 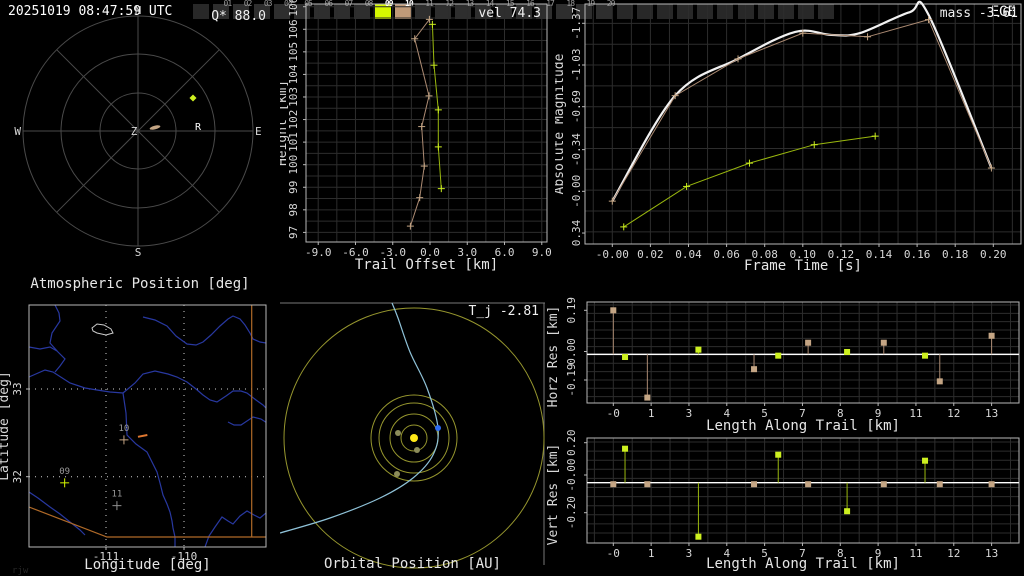 What do you see at coordinates (426, 265) in the screenshot?
I see `trail-xlabel: Trail Offset [km]` at bounding box center [426, 265].